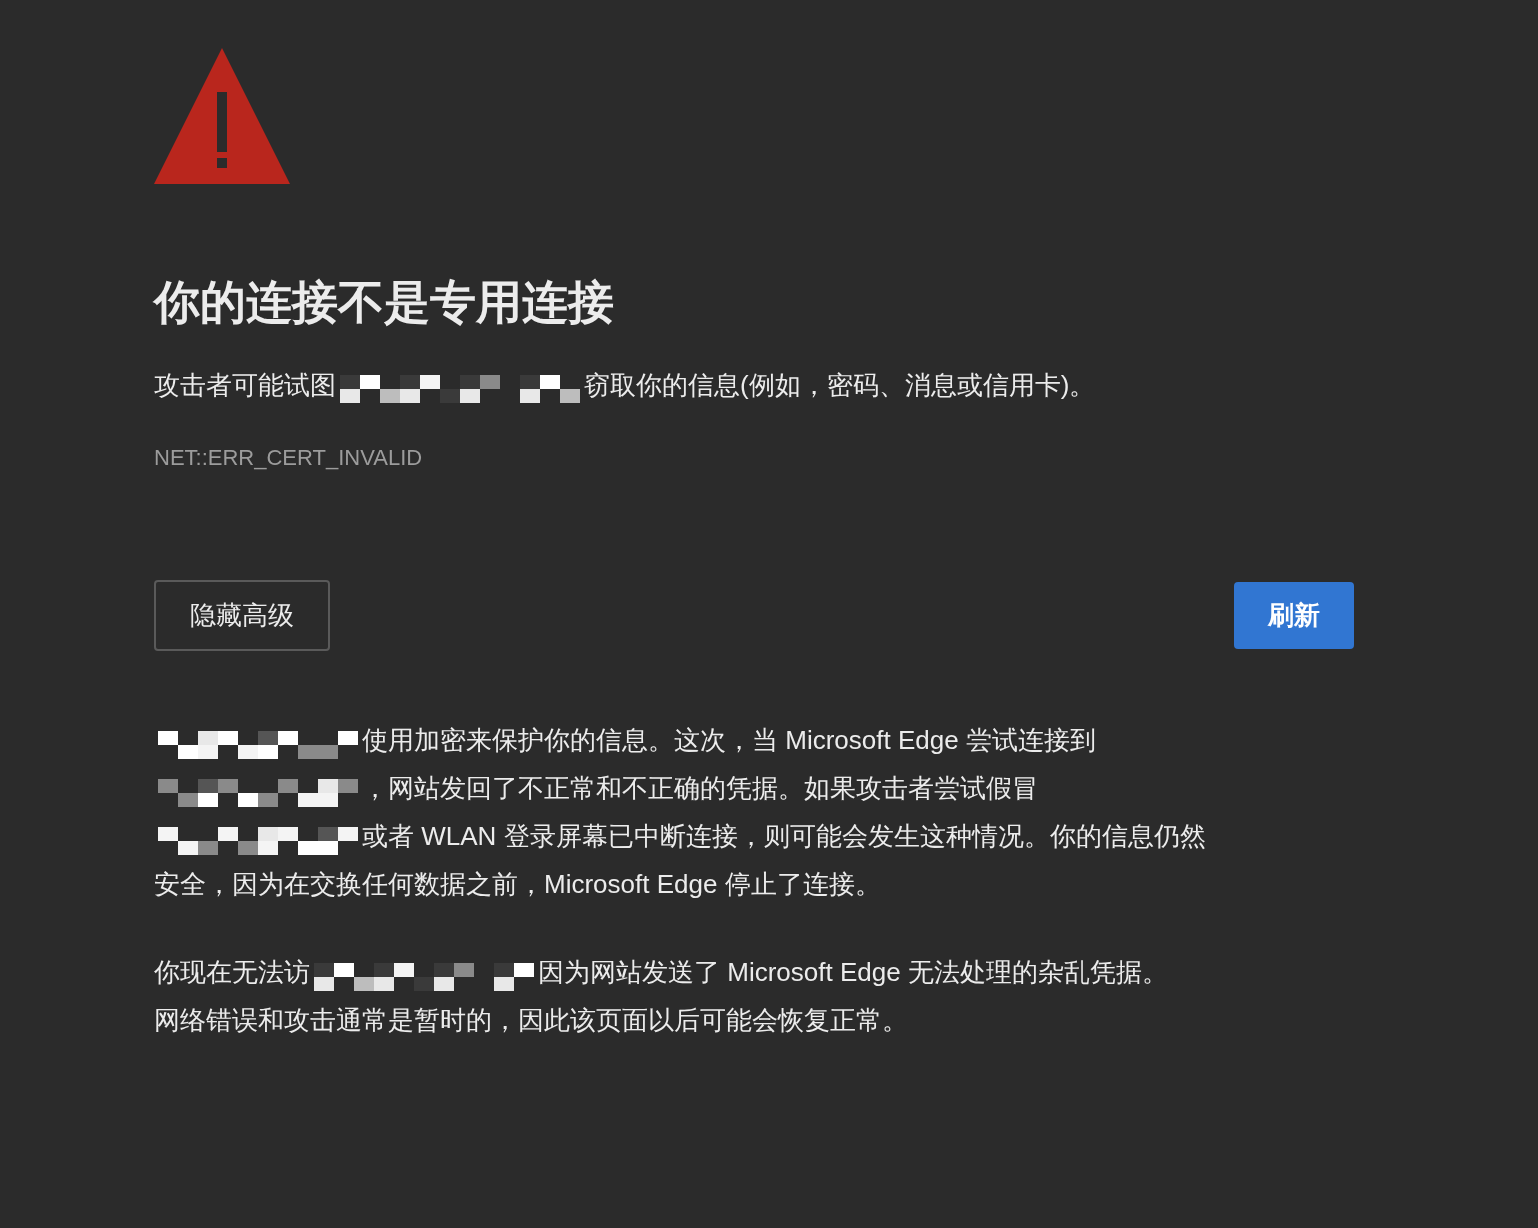  What do you see at coordinates (531, 1020) in the screenshot?
I see `body-text: 网络错误和攻击通常是暂时的，因此该页面以后可能会恢复正常。` at bounding box center [531, 1020].